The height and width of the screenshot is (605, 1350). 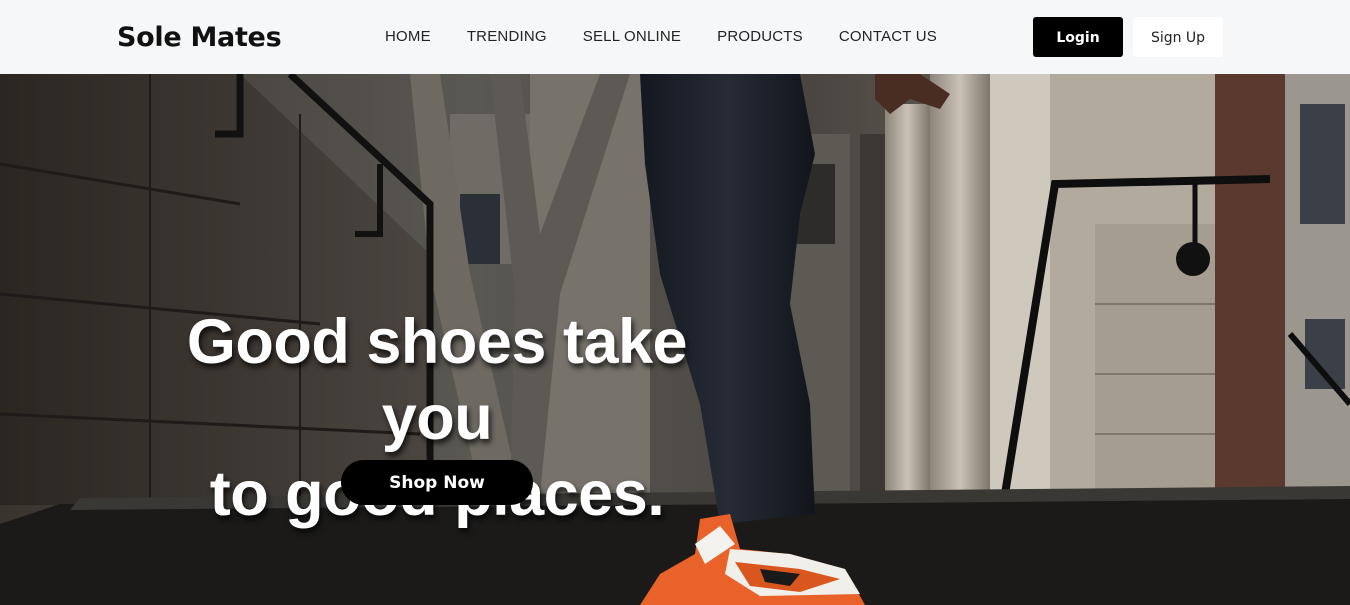 I want to click on brand-logo: Sole Mates, so click(x=199, y=38).